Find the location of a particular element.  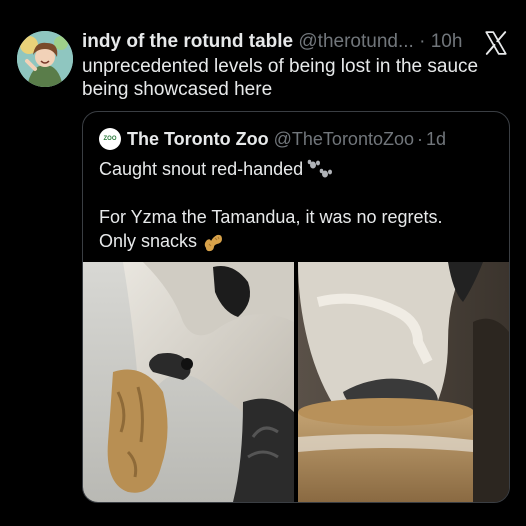

quoted-line-3: Only snacks is located at coordinates (148, 241).